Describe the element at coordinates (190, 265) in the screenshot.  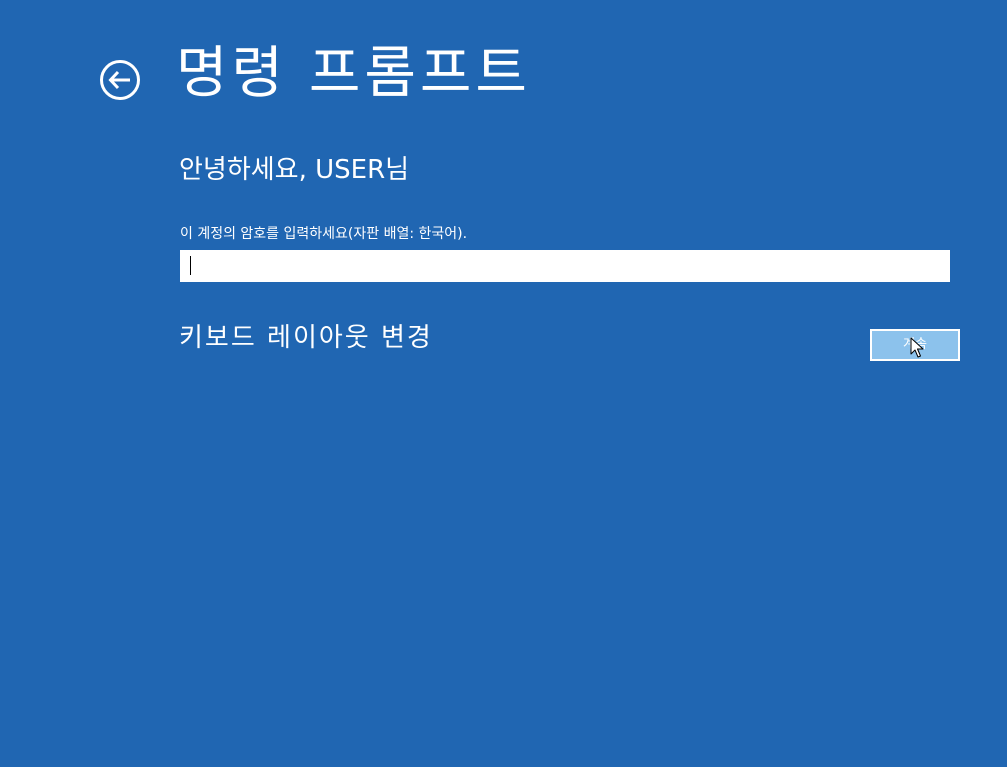
I see `text-caret` at that location.